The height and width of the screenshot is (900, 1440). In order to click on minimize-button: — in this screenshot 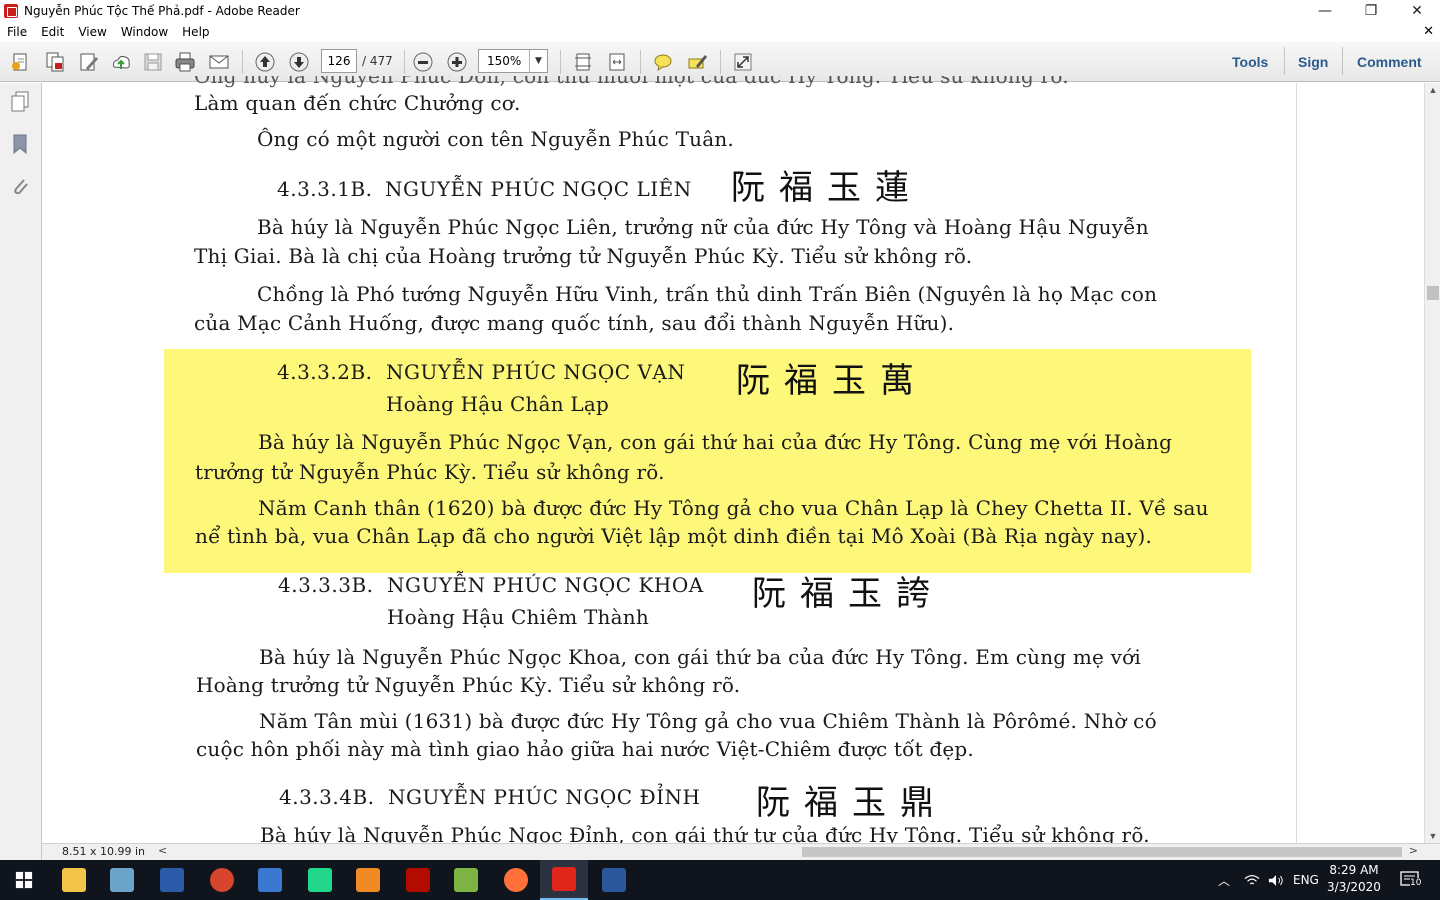, I will do `click(1325, 11)`.